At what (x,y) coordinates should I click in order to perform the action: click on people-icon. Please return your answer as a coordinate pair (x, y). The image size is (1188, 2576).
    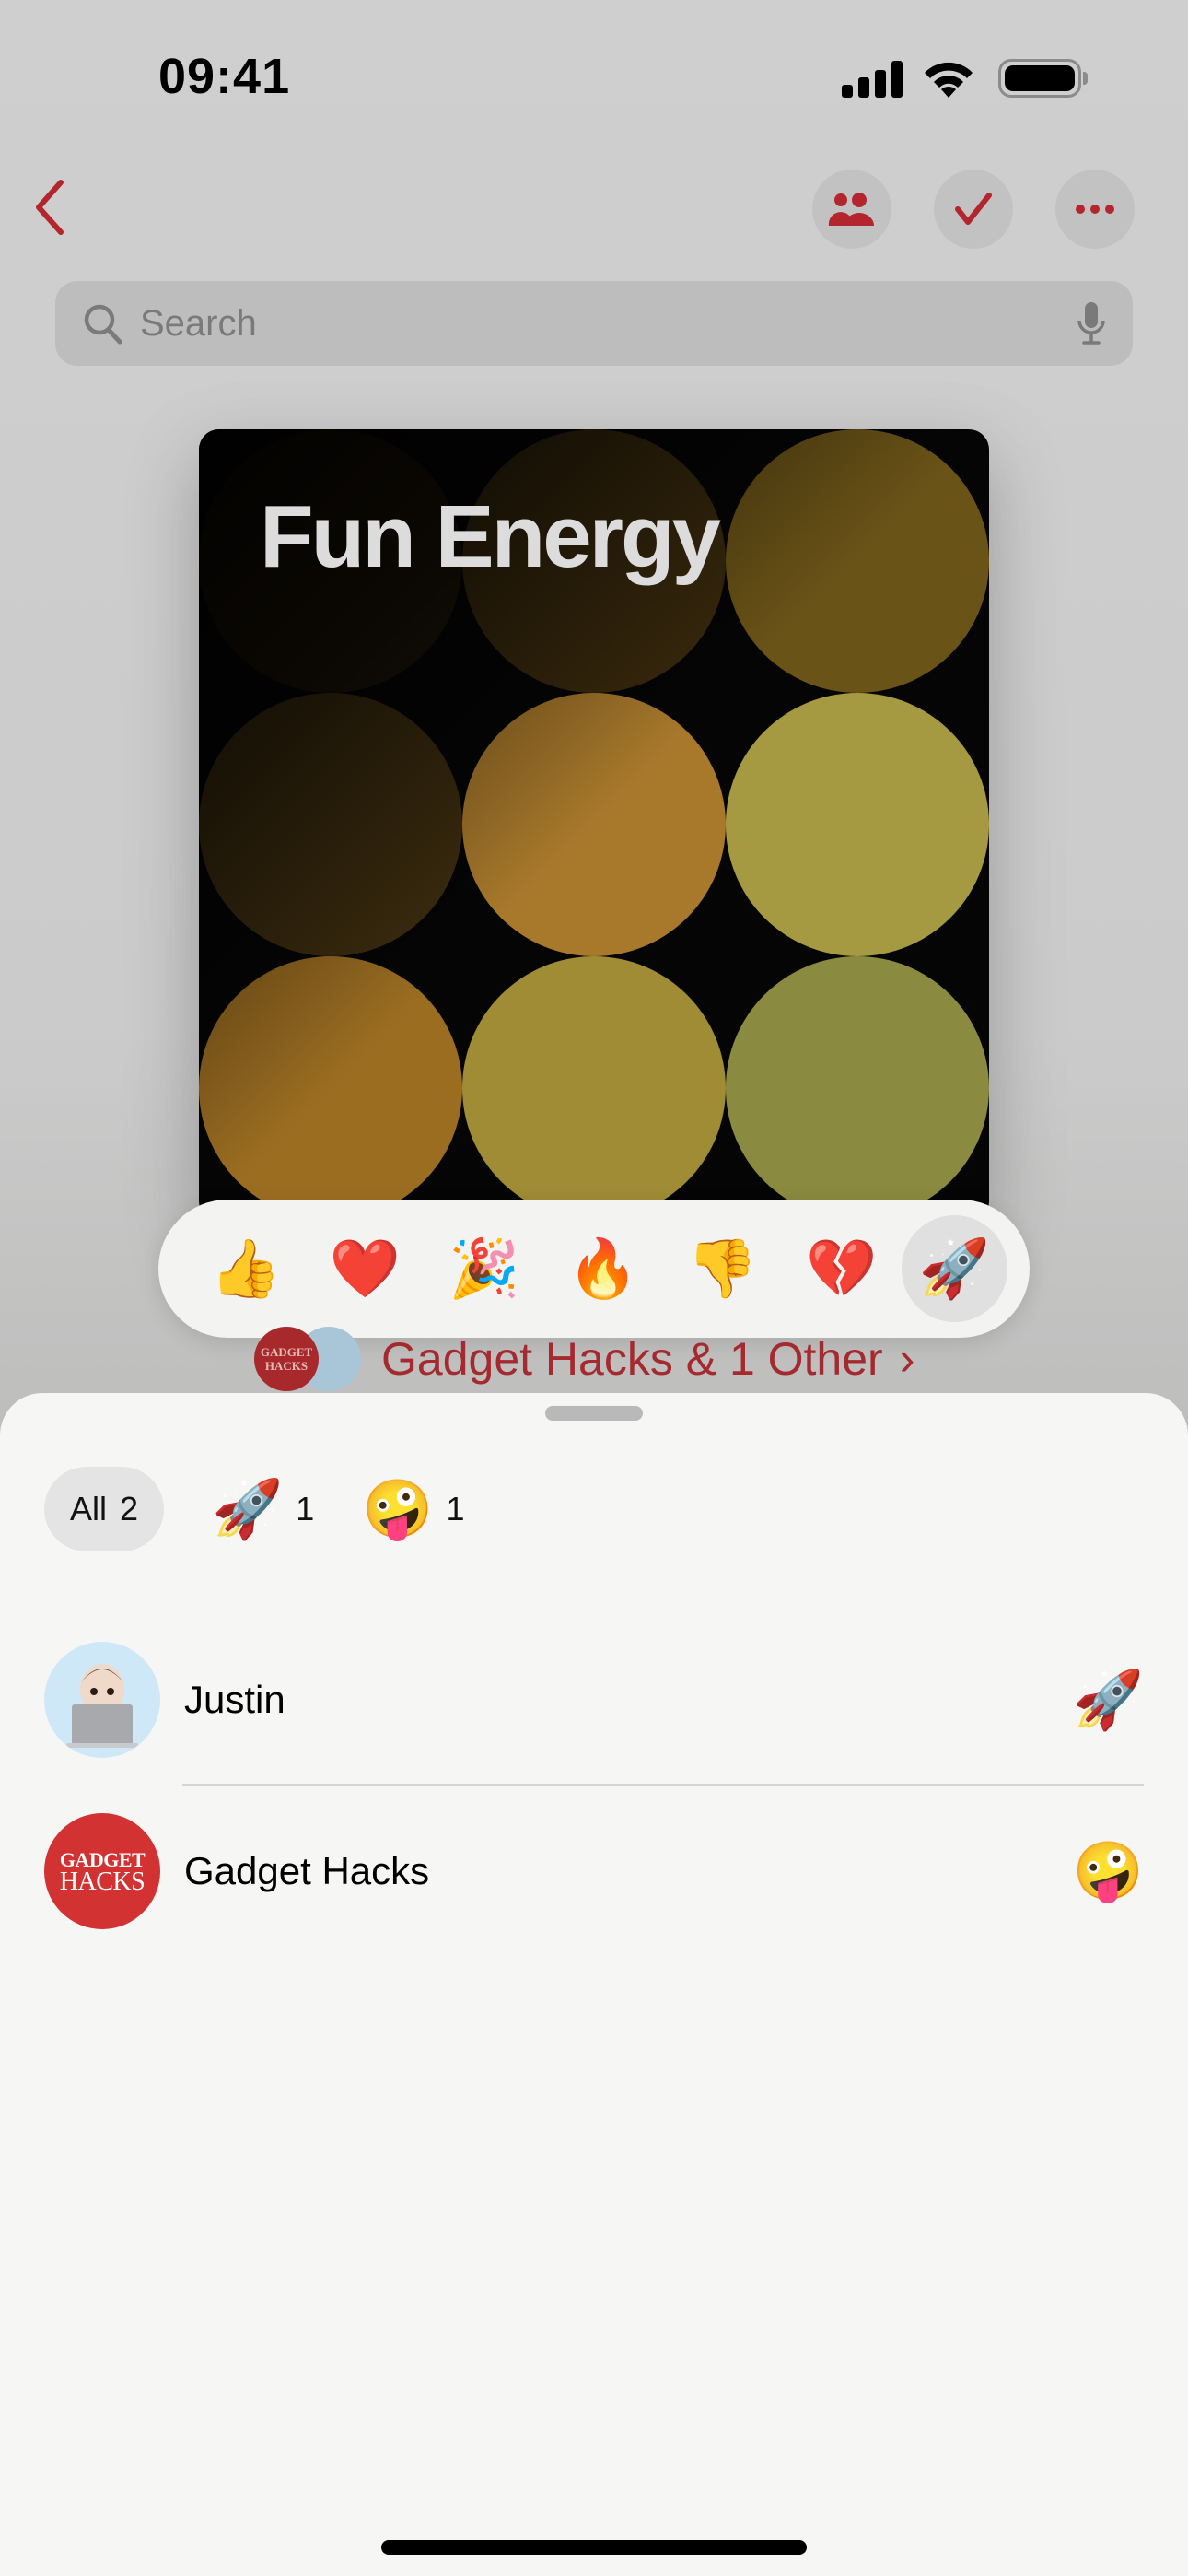
    Looking at the image, I should click on (851, 209).